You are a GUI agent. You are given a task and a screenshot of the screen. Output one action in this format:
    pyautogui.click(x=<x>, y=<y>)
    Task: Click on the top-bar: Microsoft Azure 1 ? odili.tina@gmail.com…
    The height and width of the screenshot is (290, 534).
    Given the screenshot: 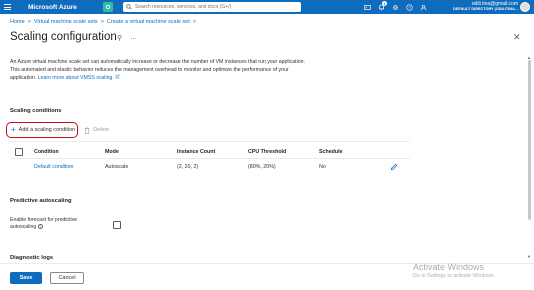 What is the action you would take?
    pyautogui.click(x=267, y=7)
    